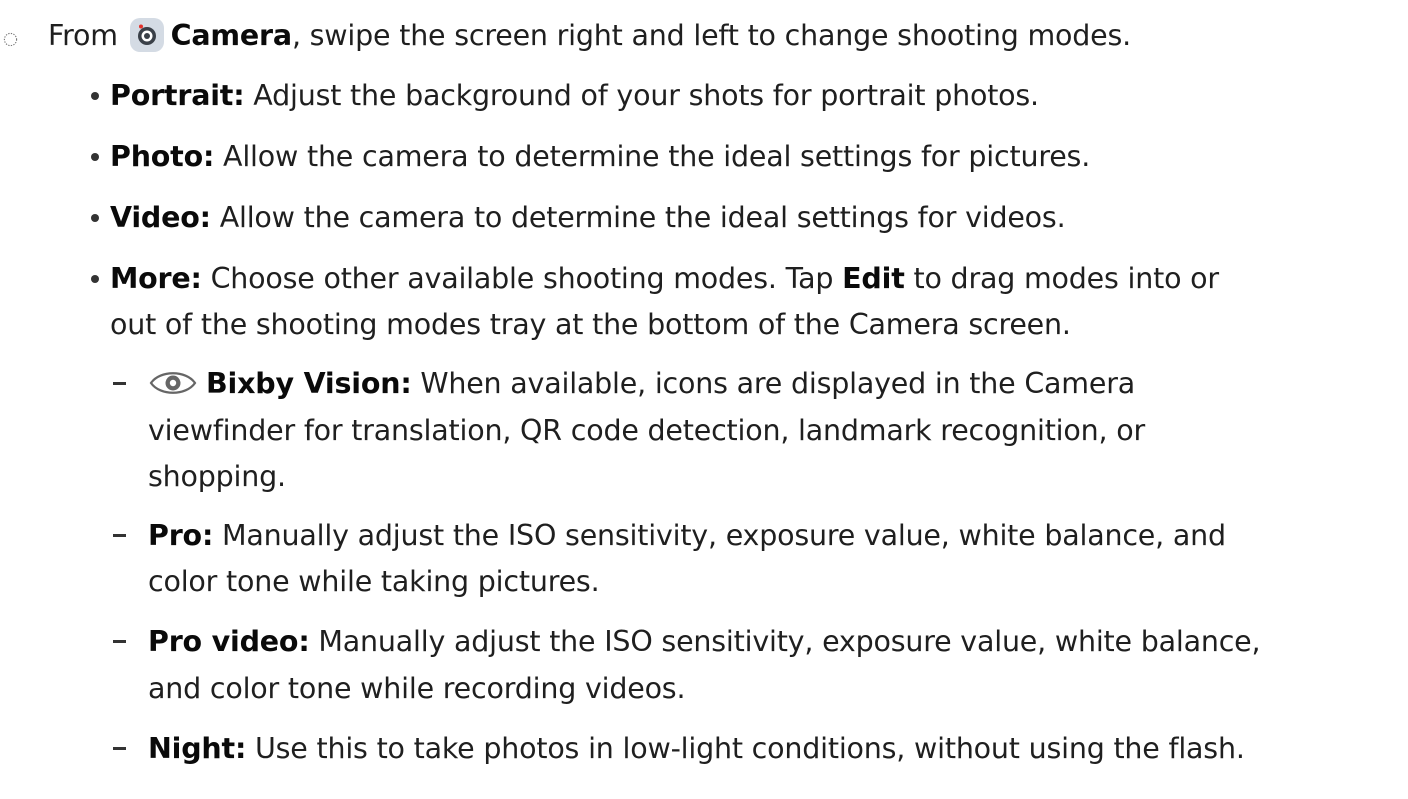 Image resolution: width=1408 pixels, height=799 pixels. Describe the element at coordinates (150, 278) in the screenshot. I see `mode-label: More` at that location.